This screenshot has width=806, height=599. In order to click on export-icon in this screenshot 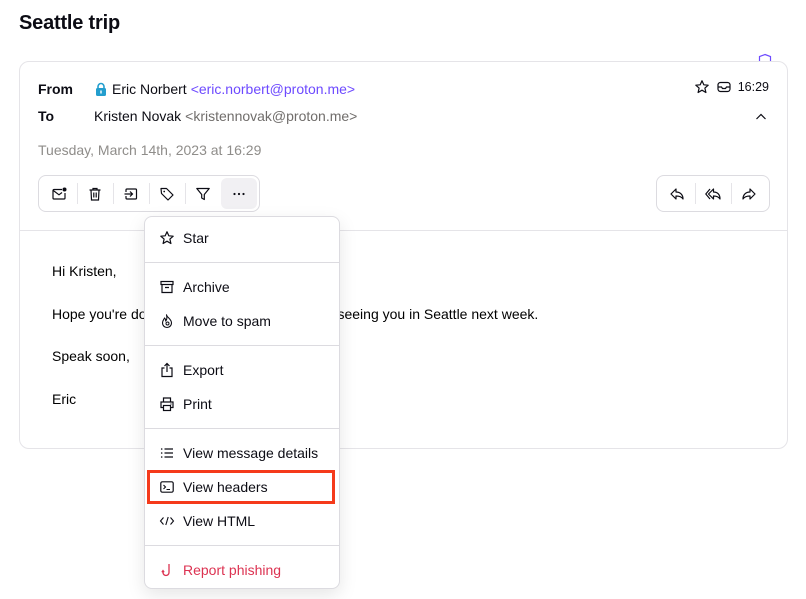, I will do `click(167, 370)`.